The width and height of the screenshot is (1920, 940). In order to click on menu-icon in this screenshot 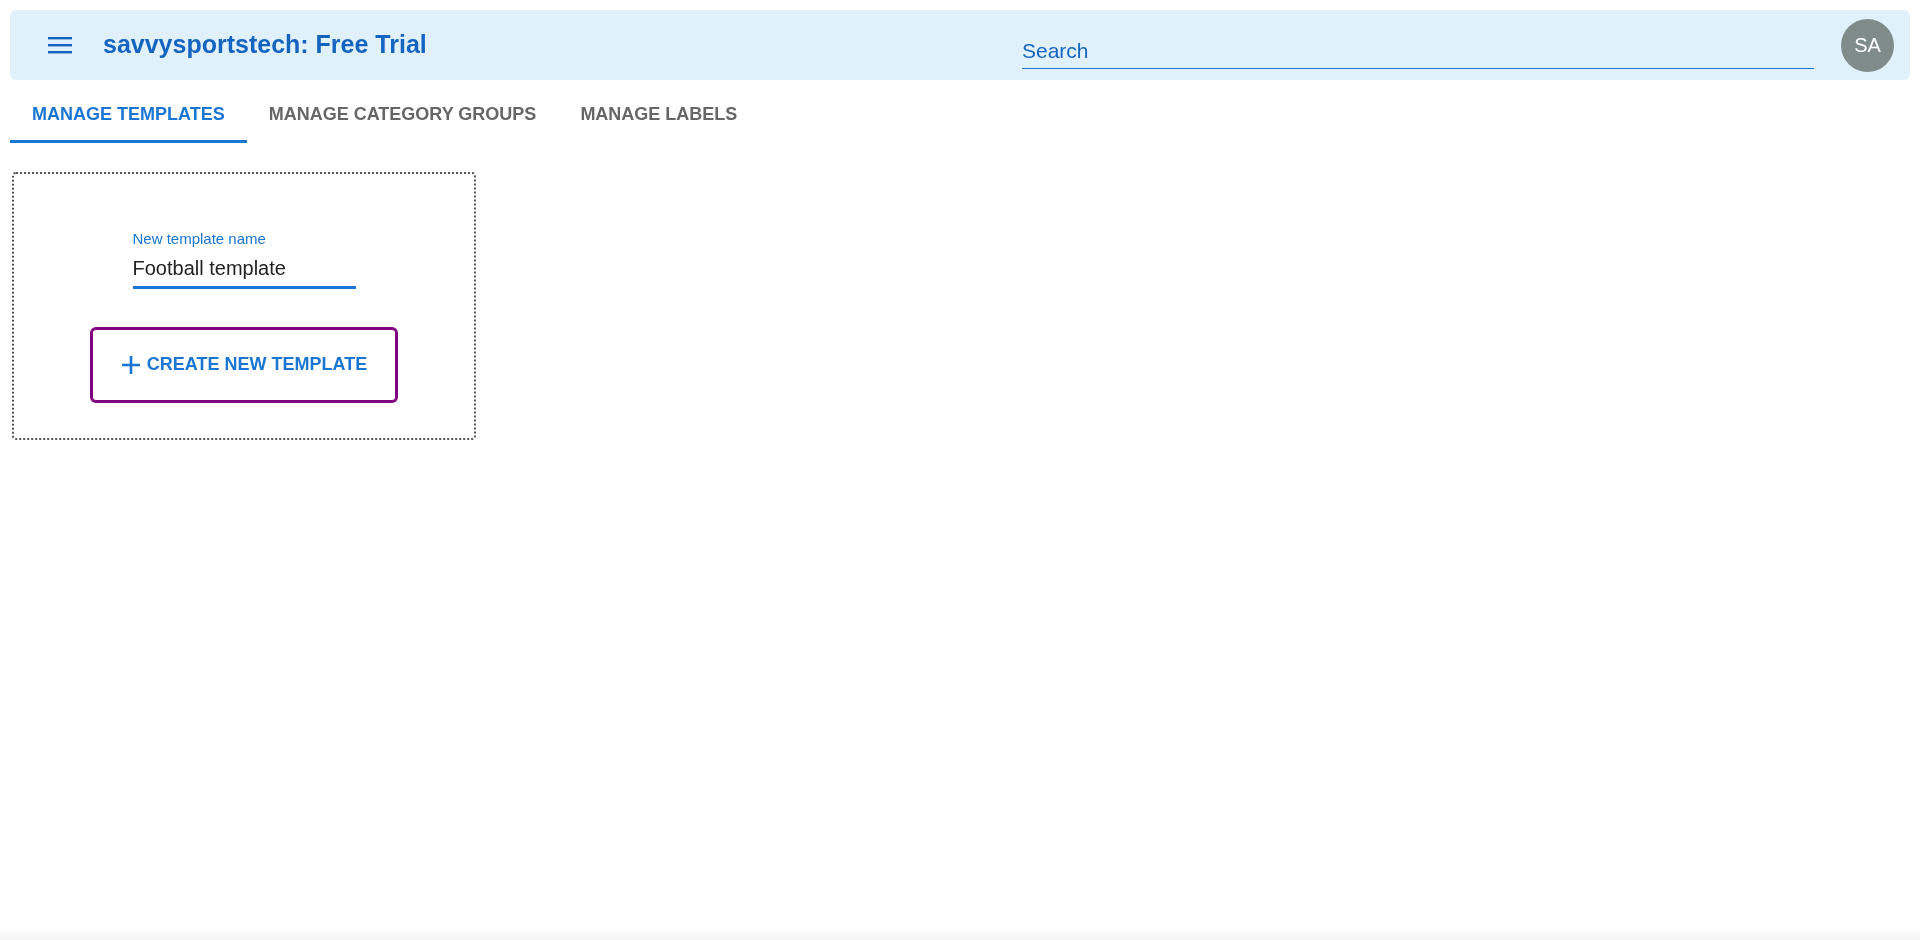, I will do `click(60, 45)`.